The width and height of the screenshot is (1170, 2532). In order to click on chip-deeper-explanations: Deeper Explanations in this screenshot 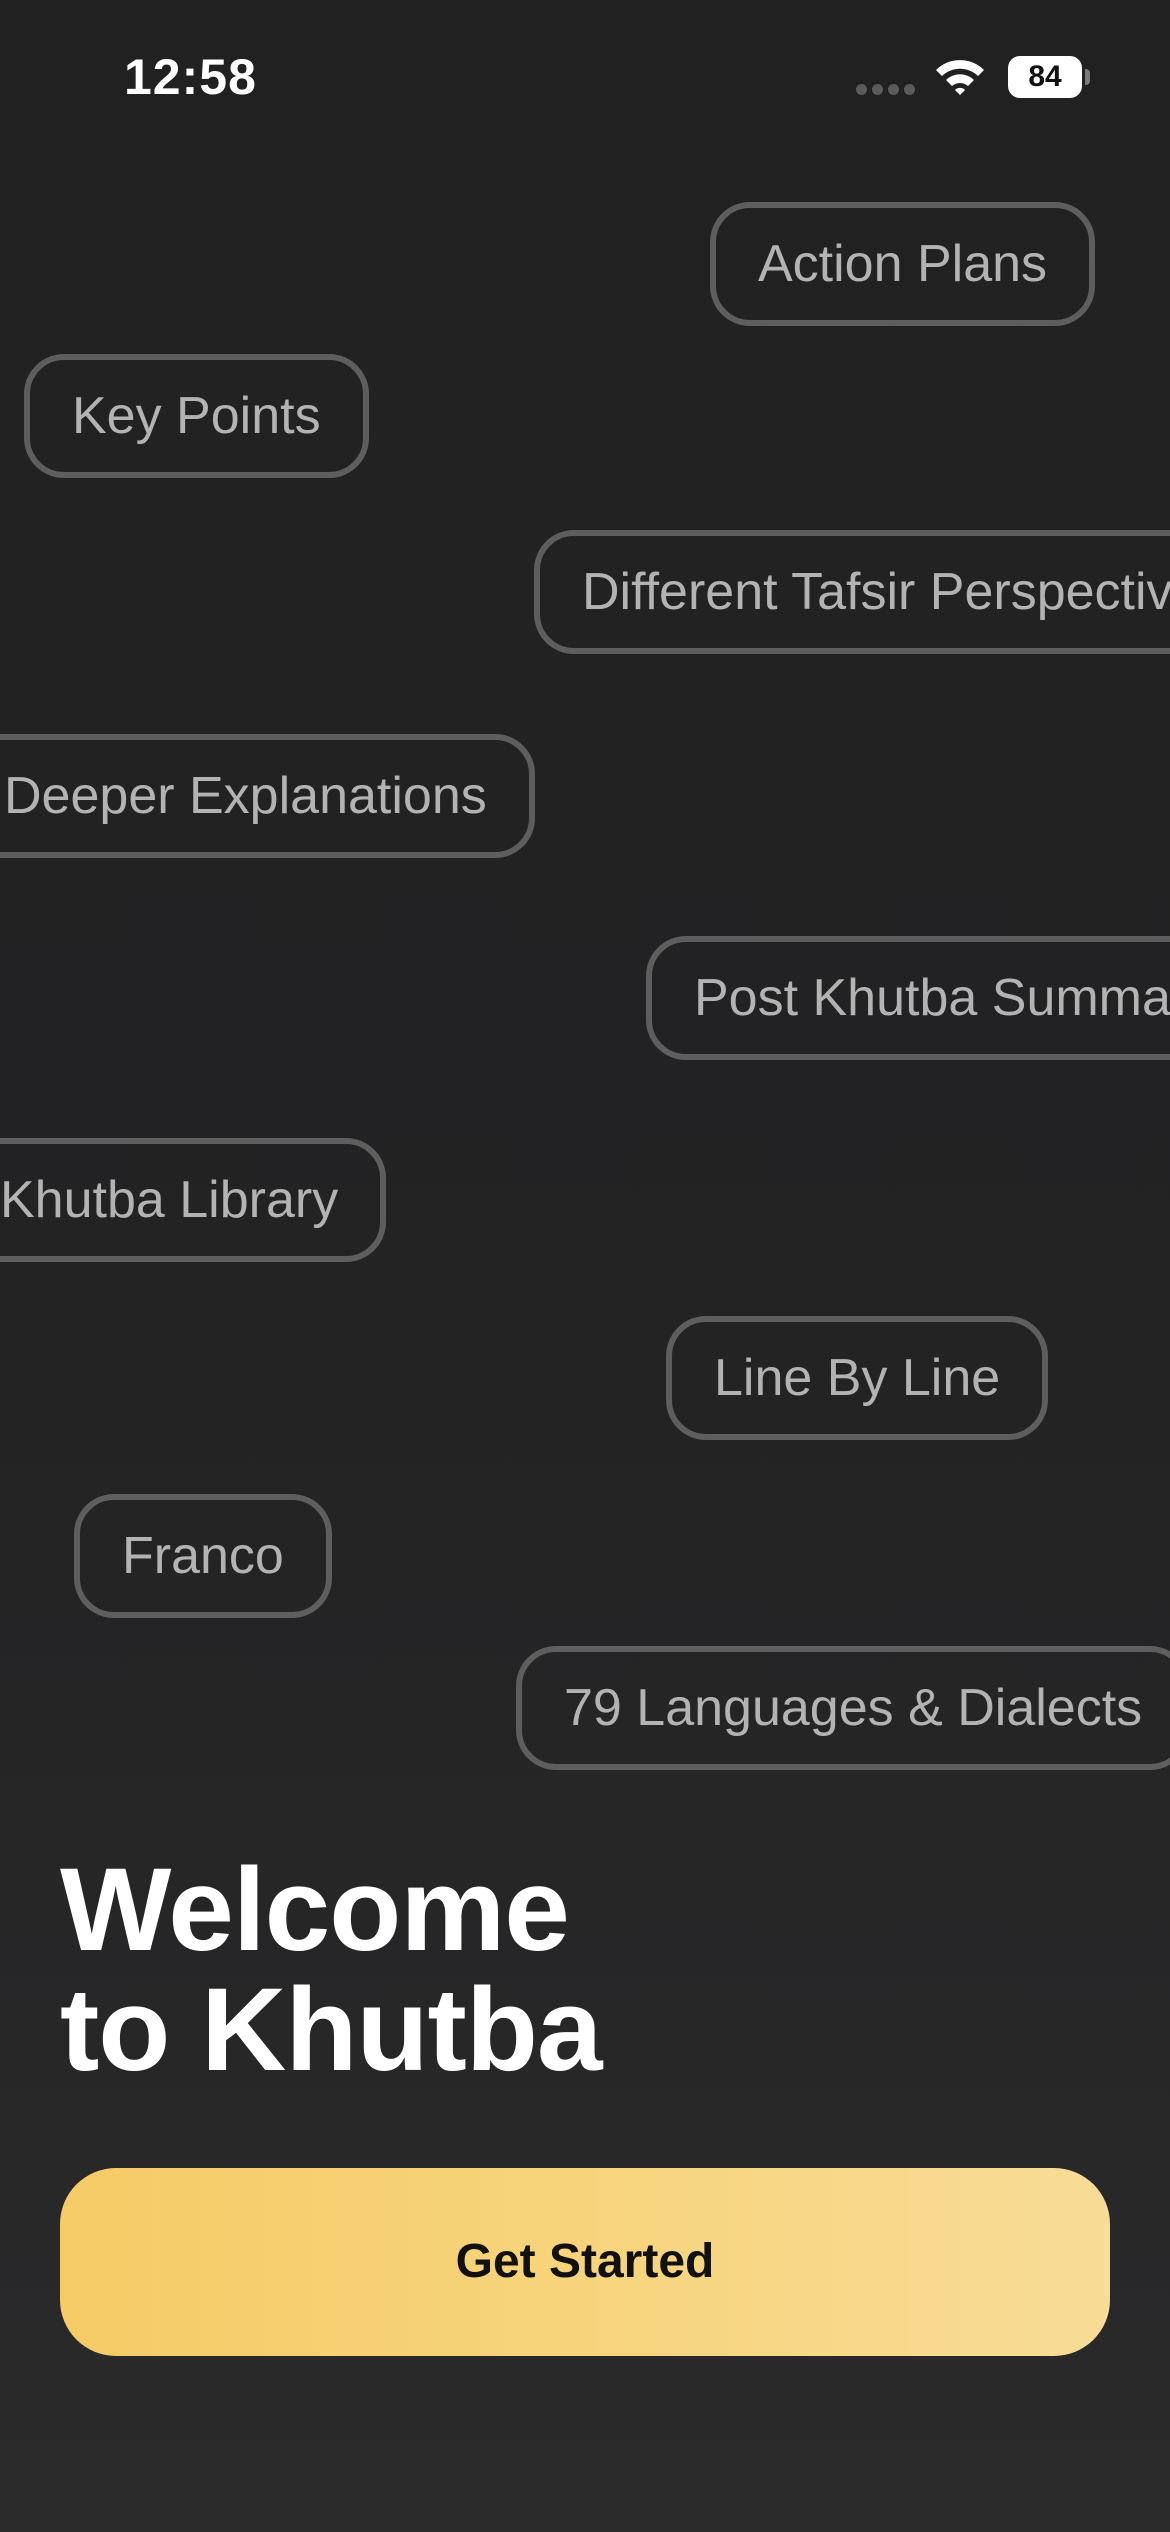, I will do `click(267, 796)`.